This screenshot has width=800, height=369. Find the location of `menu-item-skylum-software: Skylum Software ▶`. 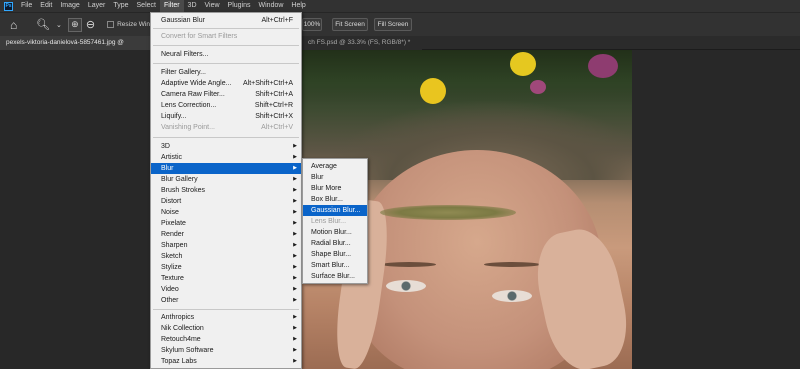

menu-item-skylum-software: Skylum Software ▶ is located at coordinates (226, 350).